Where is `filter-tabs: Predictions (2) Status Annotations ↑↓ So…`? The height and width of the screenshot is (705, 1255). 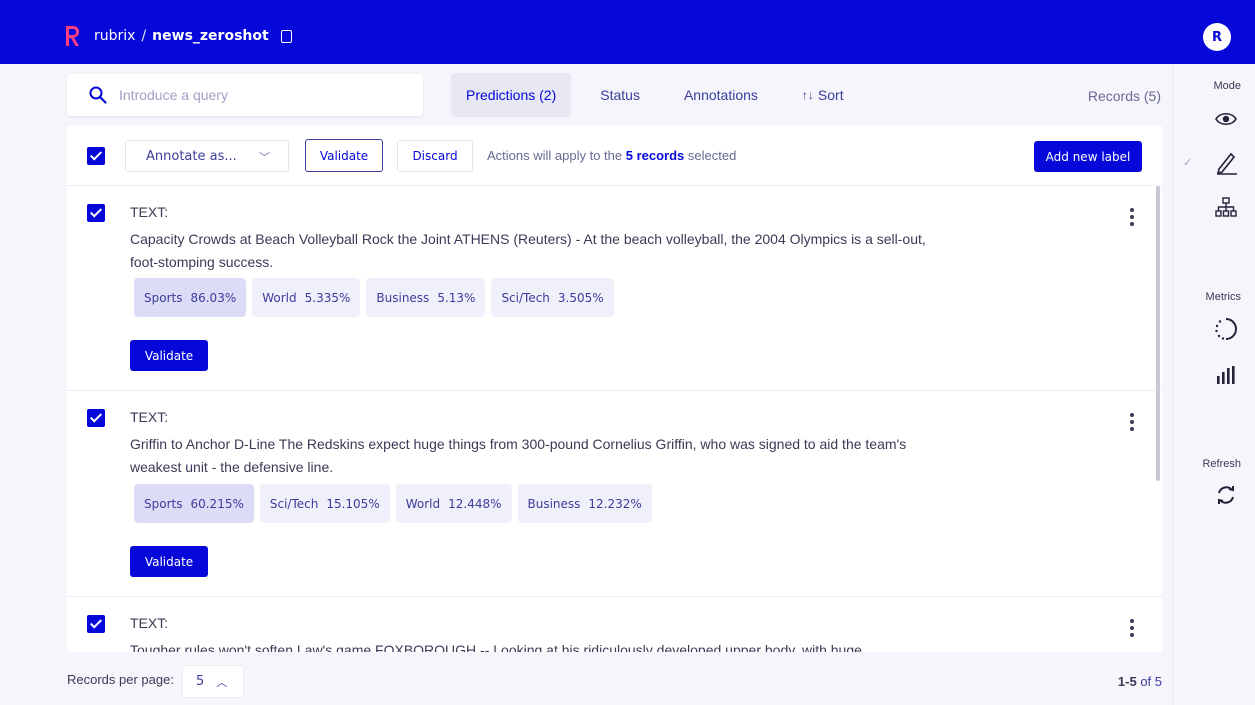
filter-tabs: Predictions (2) Status Annotations ↑↓ So… is located at coordinates (662, 95).